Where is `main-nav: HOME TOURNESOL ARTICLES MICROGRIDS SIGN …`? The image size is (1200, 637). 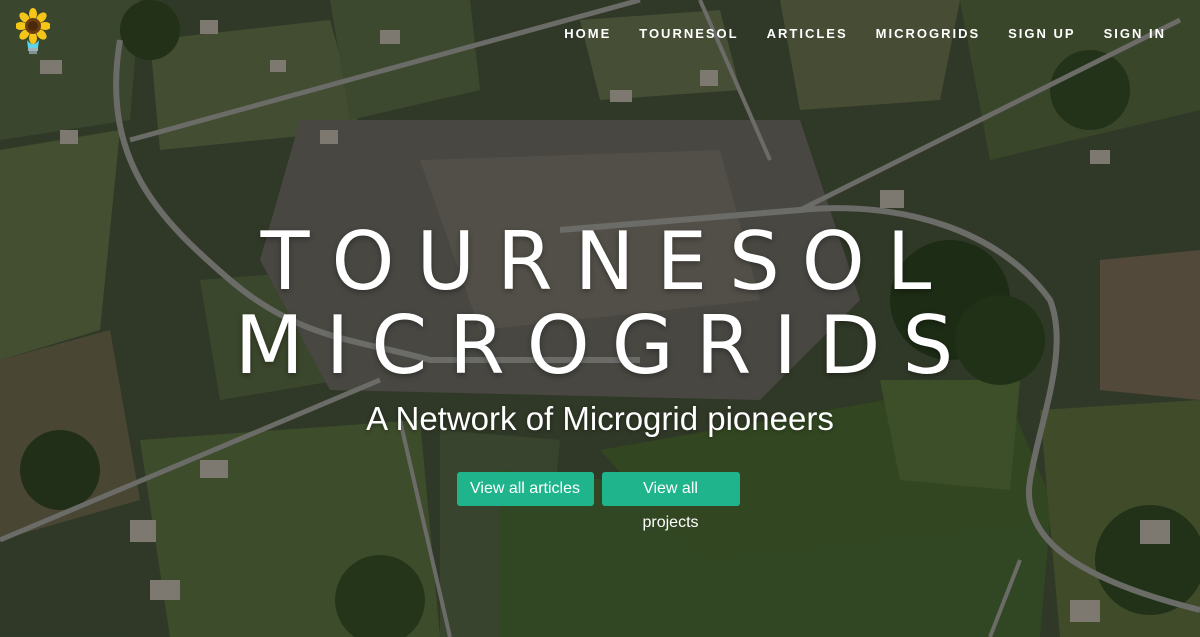 main-nav: HOME TOURNESOL ARTICLES MICROGRIDS SIGN … is located at coordinates (865, 33).